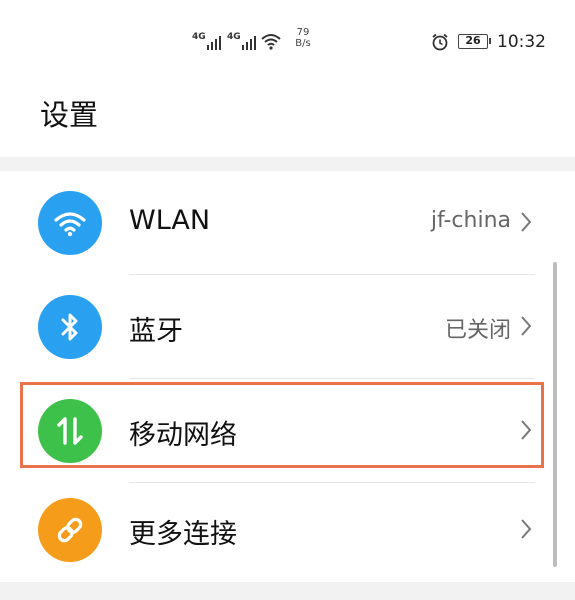 This screenshot has width=575, height=600. I want to click on alarm-icon, so click(440, 42).